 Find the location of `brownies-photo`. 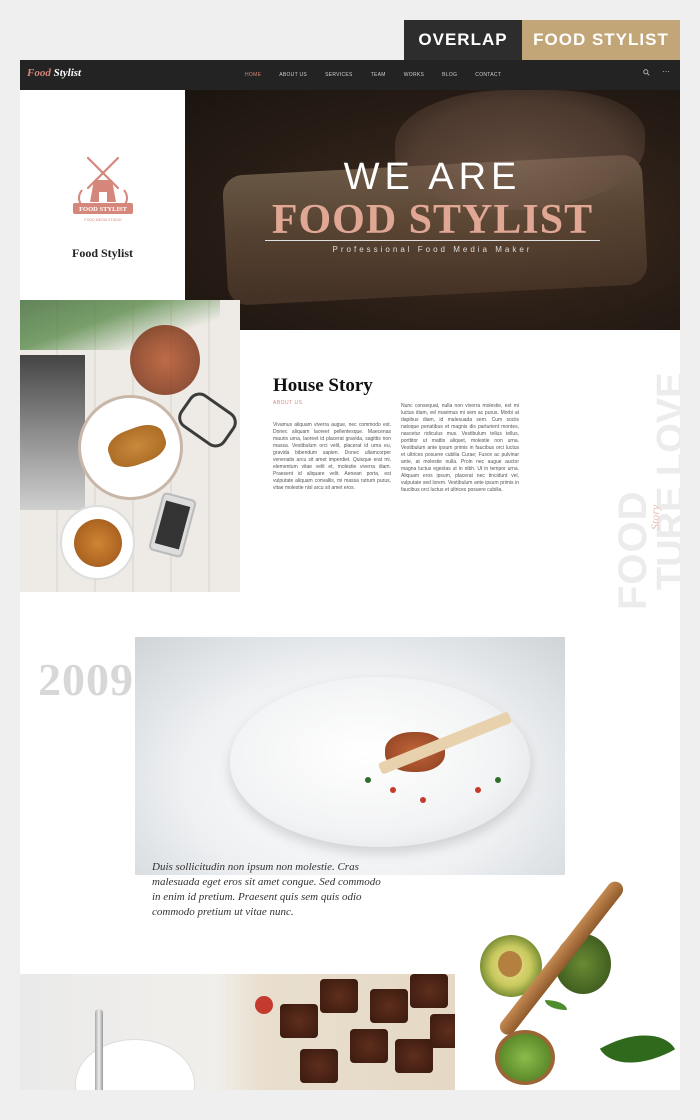

brownies-photo is located at coordinates (237, 1032).